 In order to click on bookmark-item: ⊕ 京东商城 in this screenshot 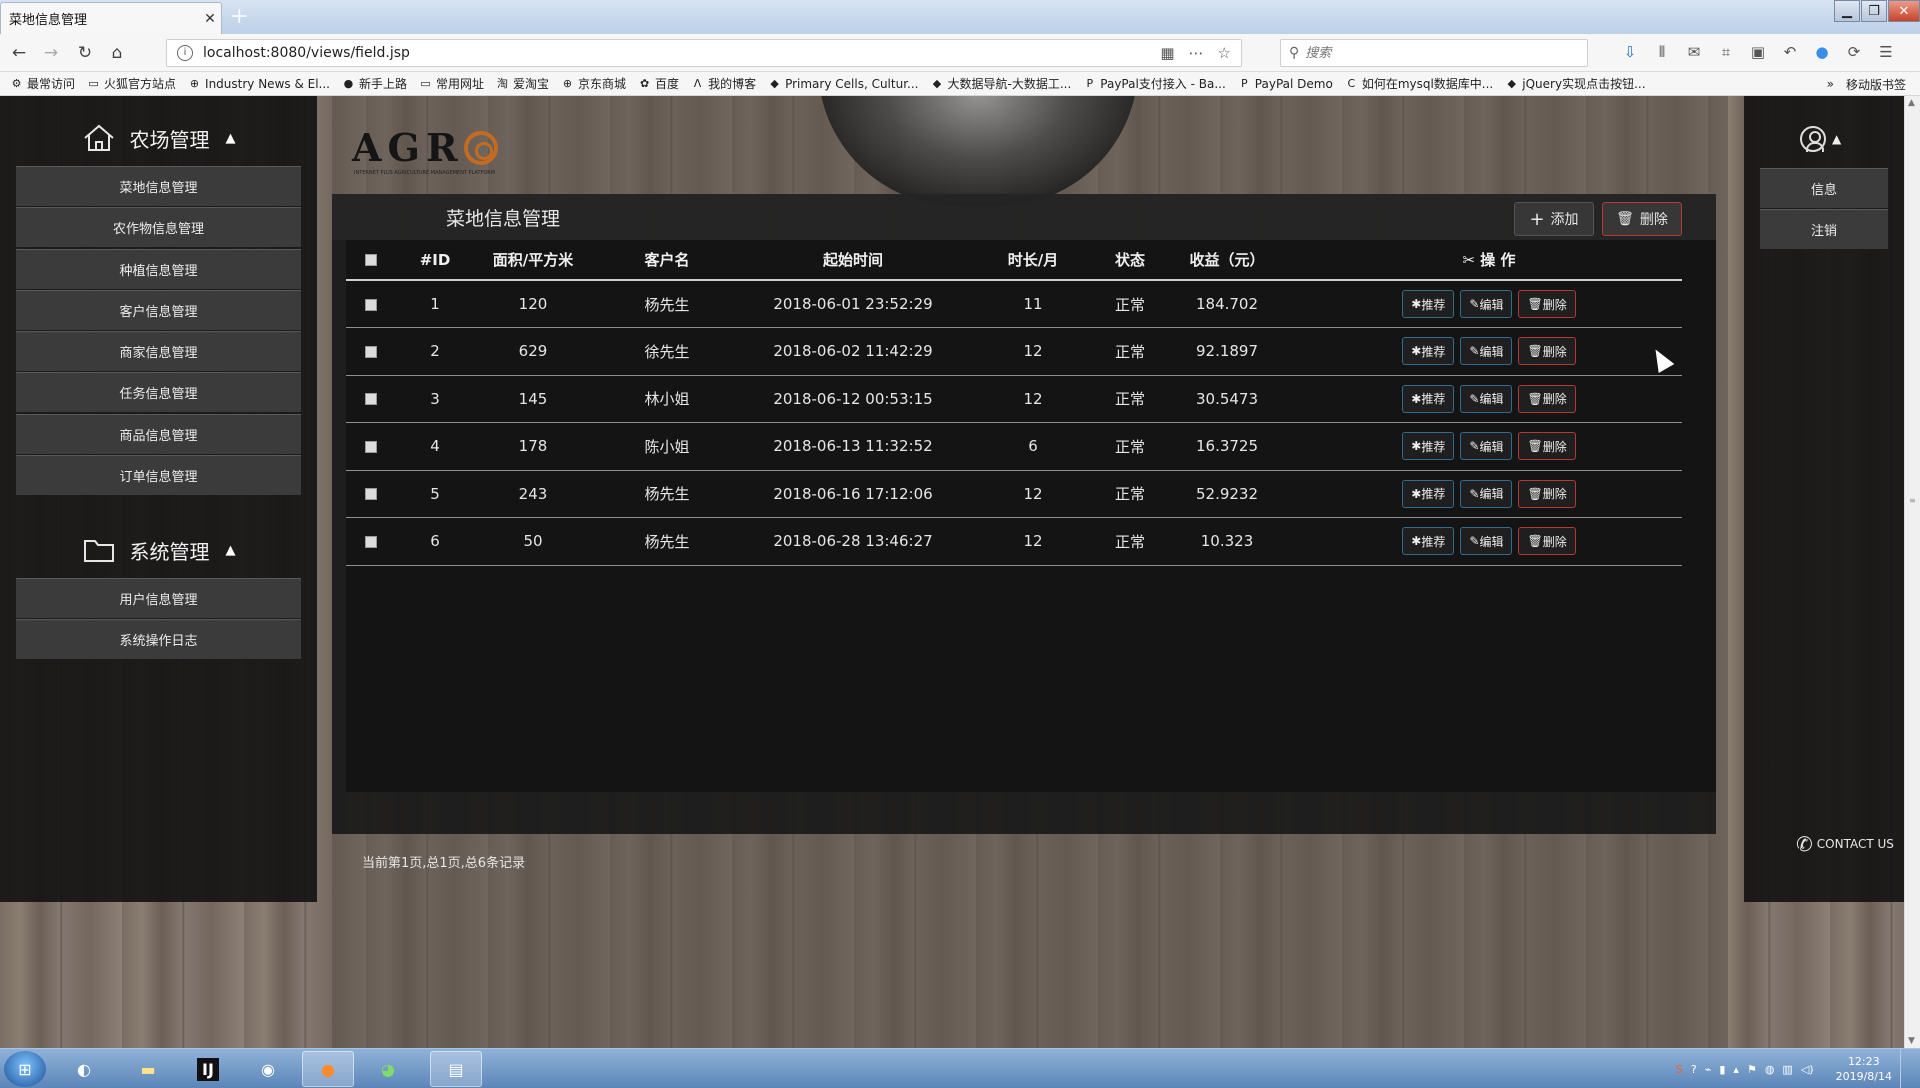, I will do `click(593, 83)`.